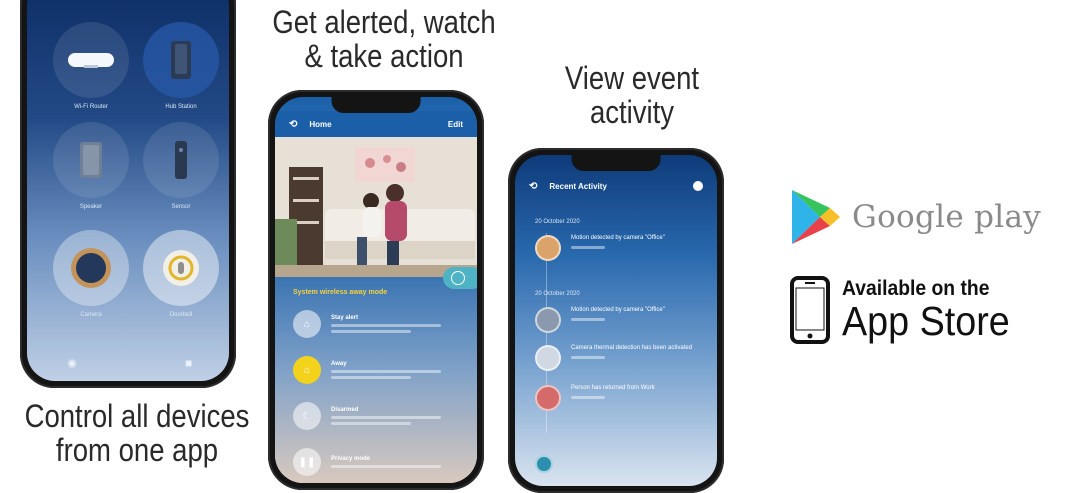  I want to click on caption-control: Control all devices from one app, so click(137, 433).